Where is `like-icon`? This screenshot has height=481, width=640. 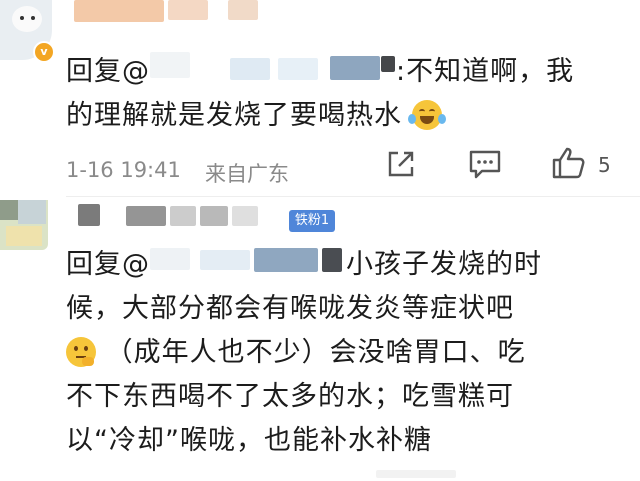 like-icon is located at coordinates (569, 165).